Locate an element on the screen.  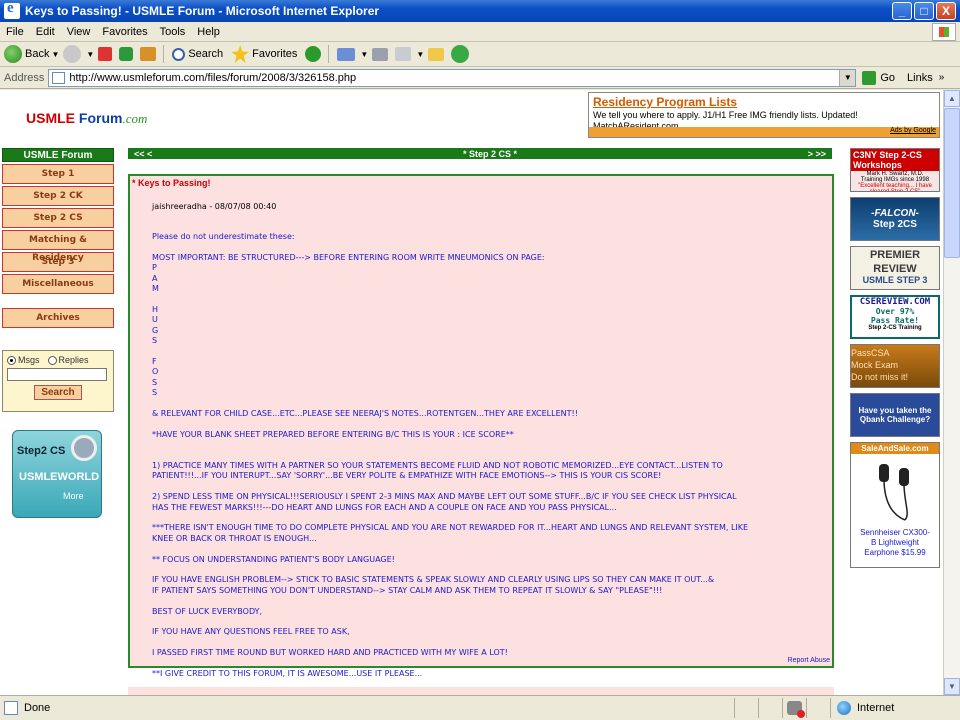
folder-button is located at coordinates (437, 54).